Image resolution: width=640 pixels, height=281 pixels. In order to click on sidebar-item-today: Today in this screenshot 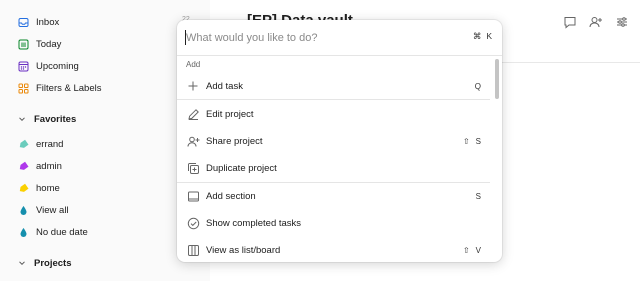, I will do `click(39, 44)`.